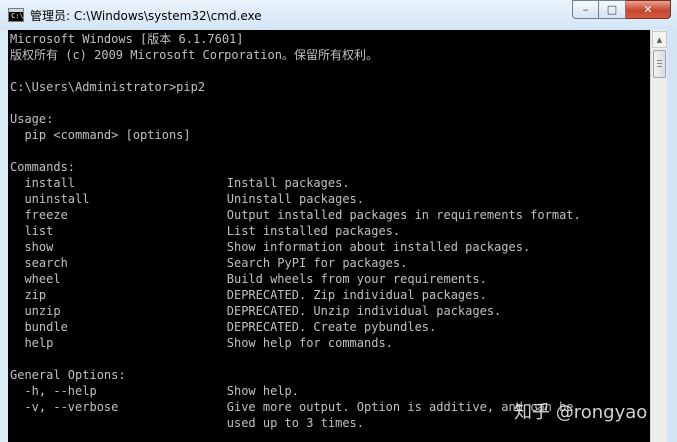  Describe the element at coordinates (209, 263) in the screenshot. I see `console-line: search Search PyPI for packages.` at that location.